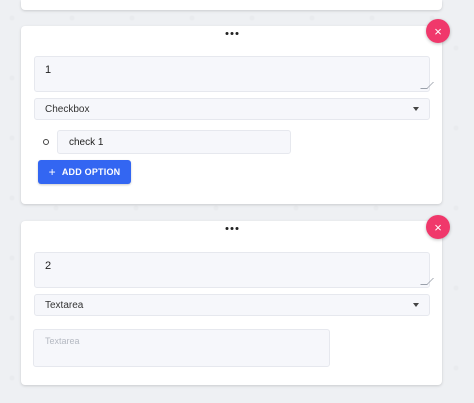 Image resolution: width=474 pixels, height=403 pixels. I want to click on add-option-label: ADD OPTION, so click(91, 172).